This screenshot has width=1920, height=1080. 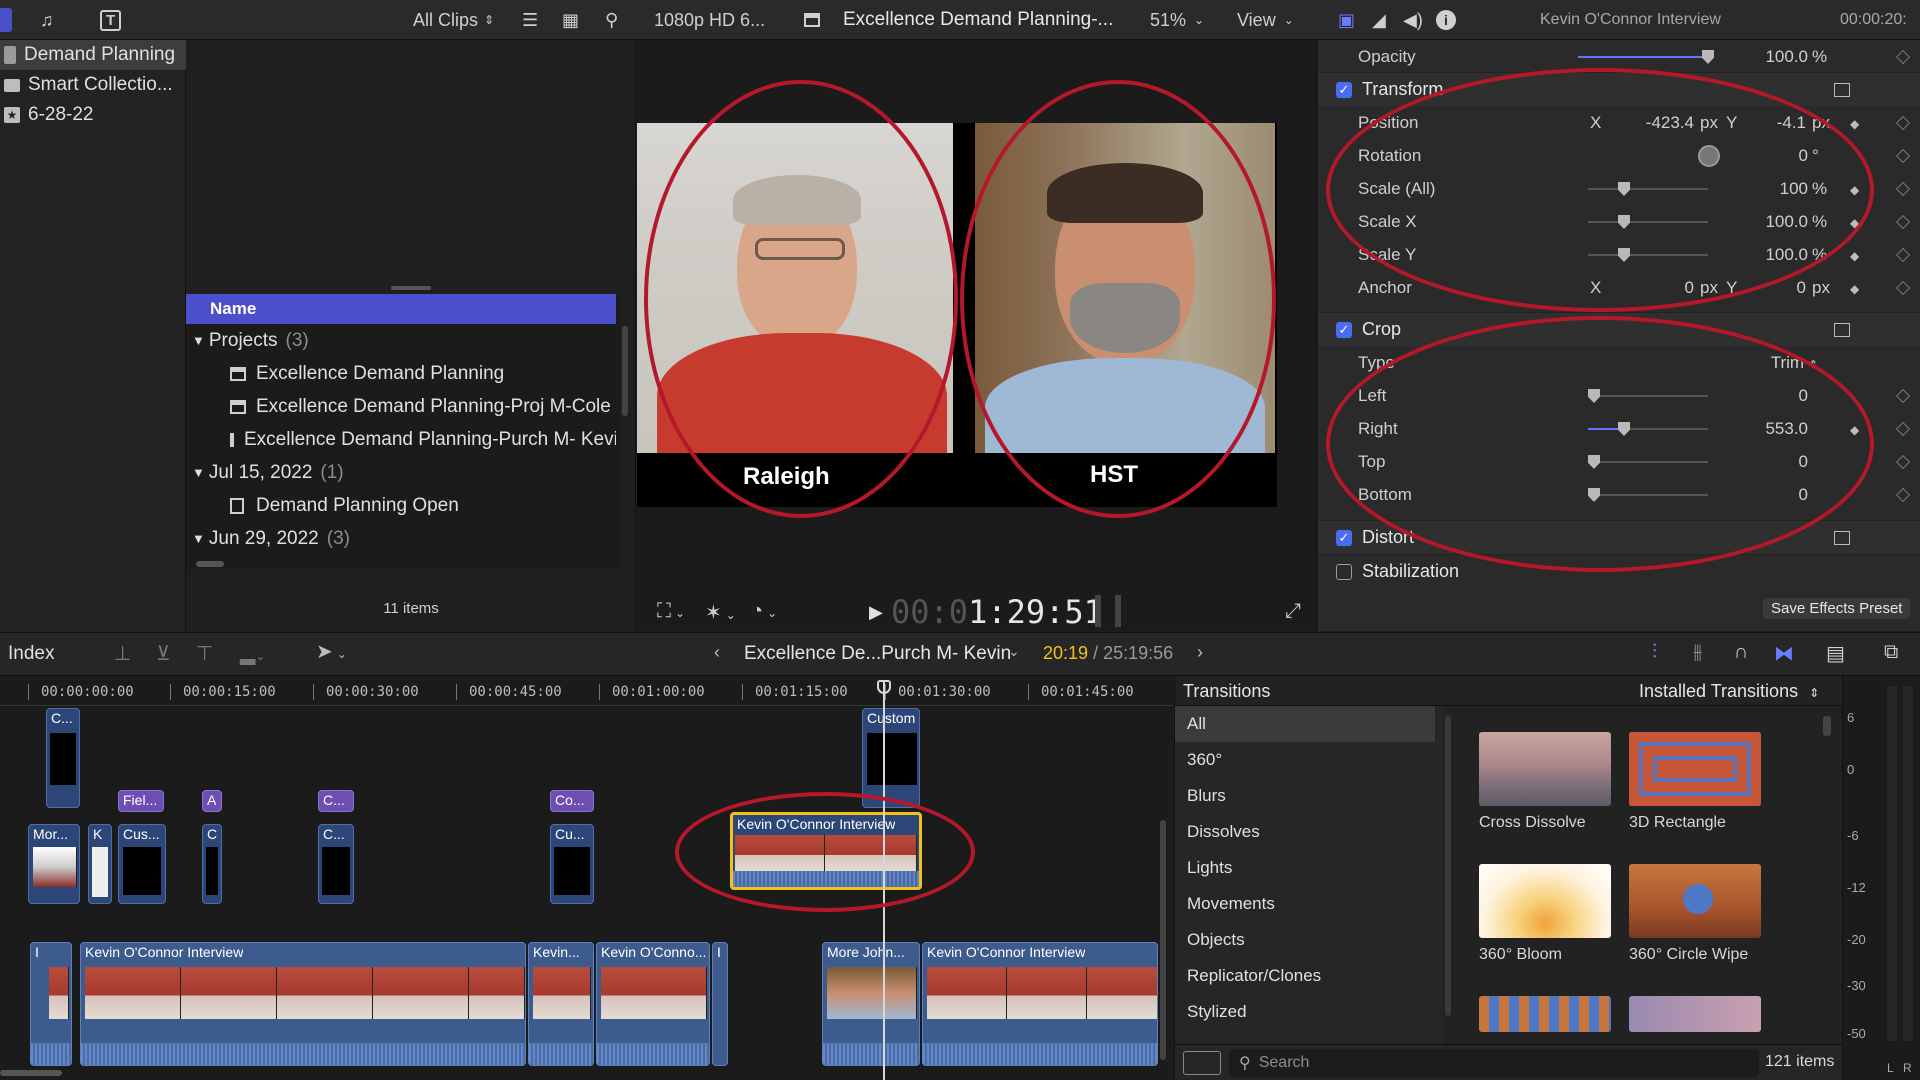 What do you see at coordinates (163, 653) in the screenshot?
I see `insert-edit-icon: ⊻` at bounding box center [163, 653].